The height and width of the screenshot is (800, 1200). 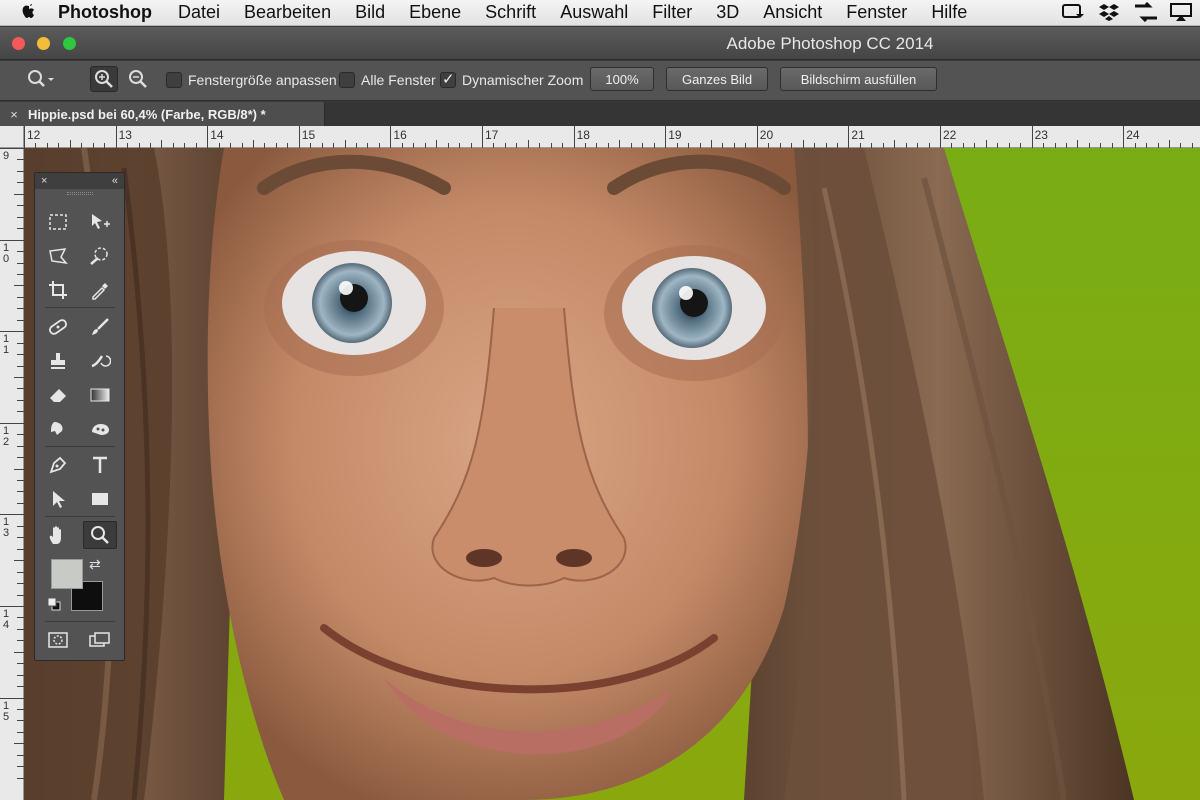 What do you see at coordinates (583, 135) in the screenshot?
I see `ruler-label: 18` at bounding box center [583, 135].